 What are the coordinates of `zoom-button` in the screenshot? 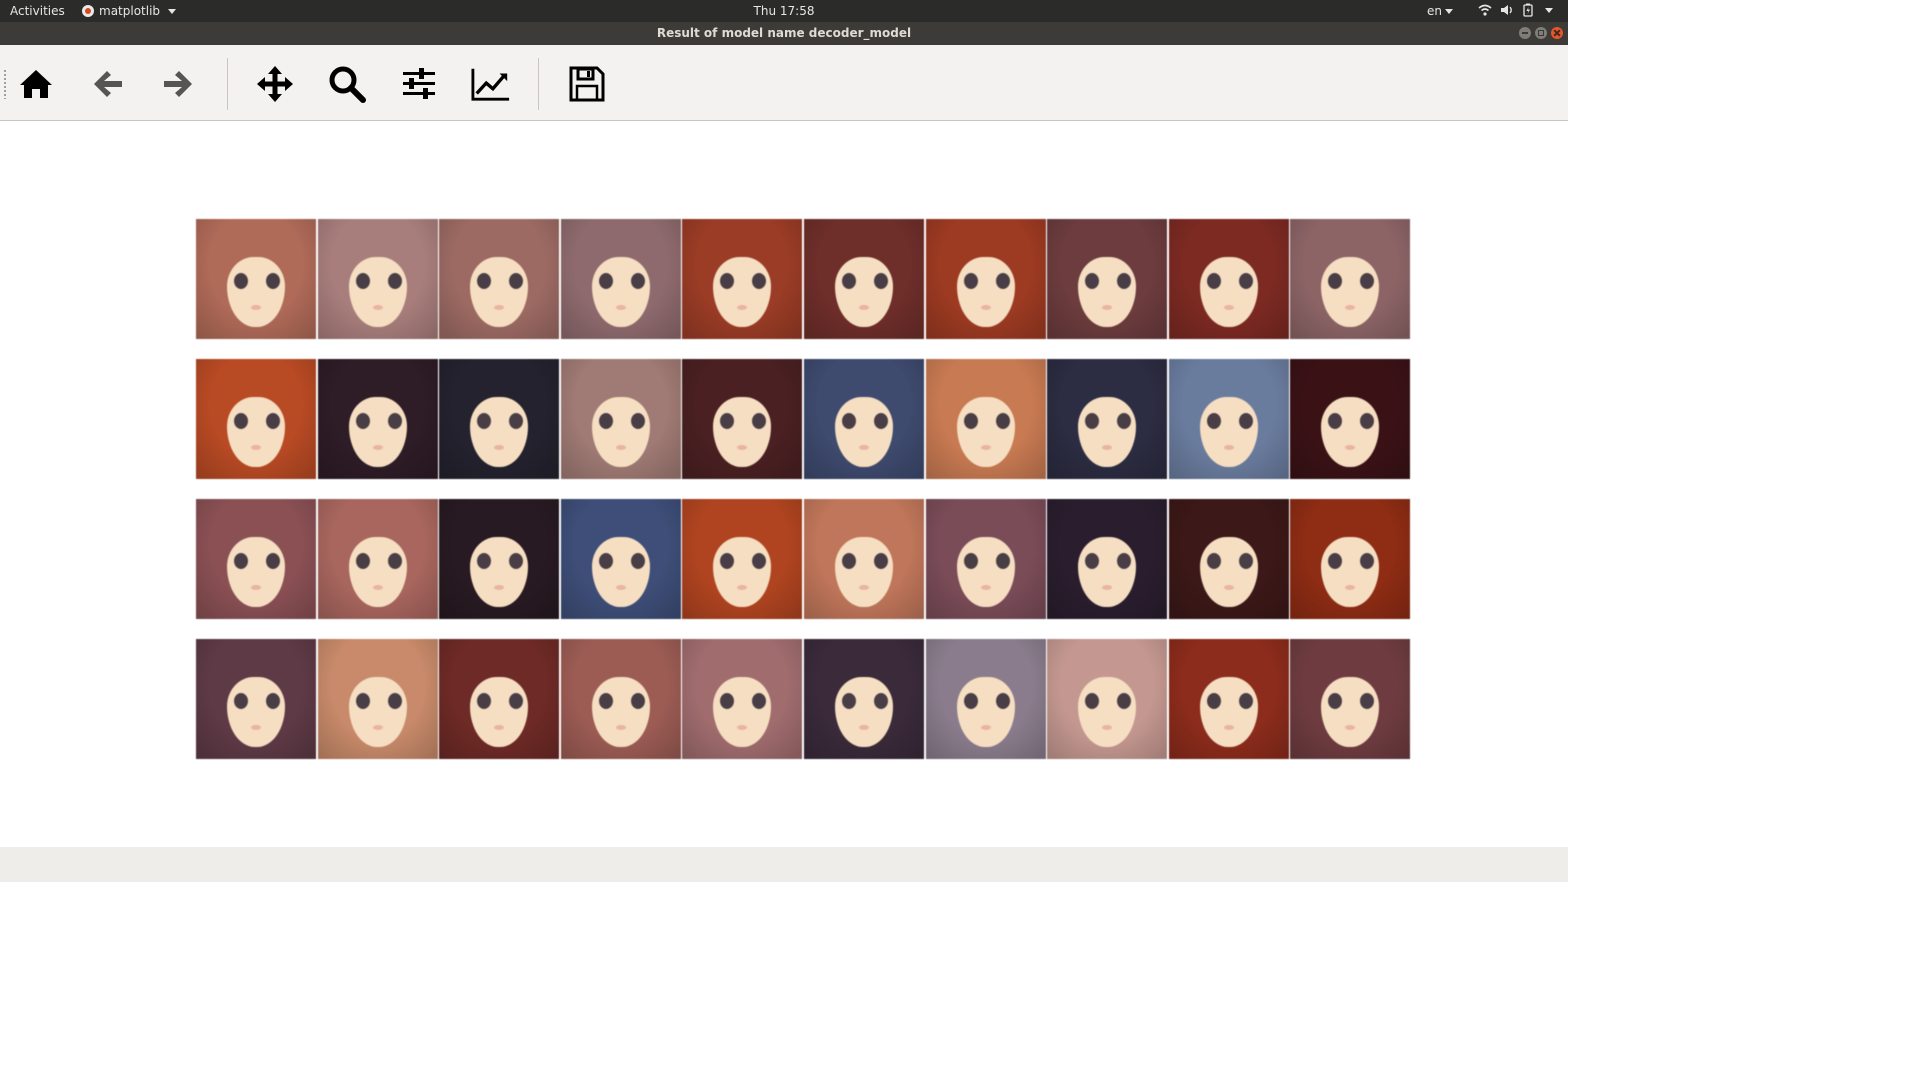 It's located at (347, 84).